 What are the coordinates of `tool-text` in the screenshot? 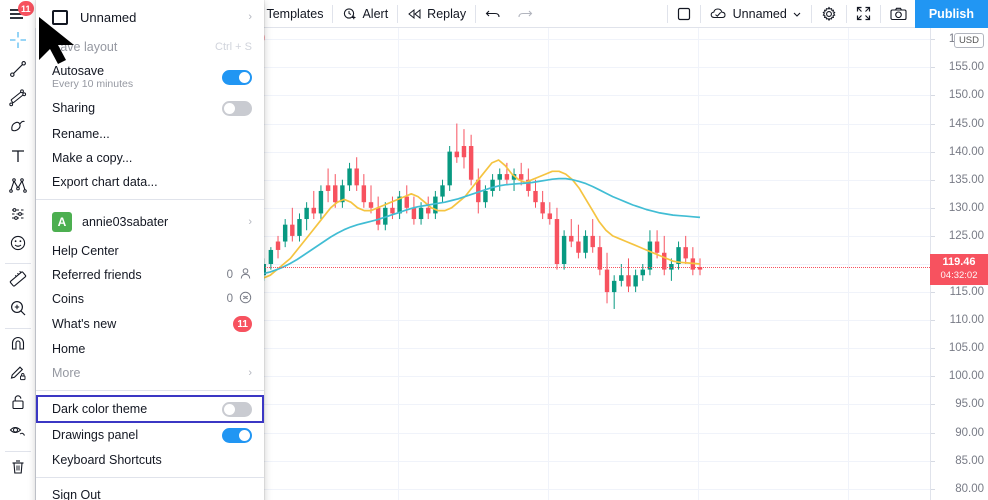 It's located at (18, 158).